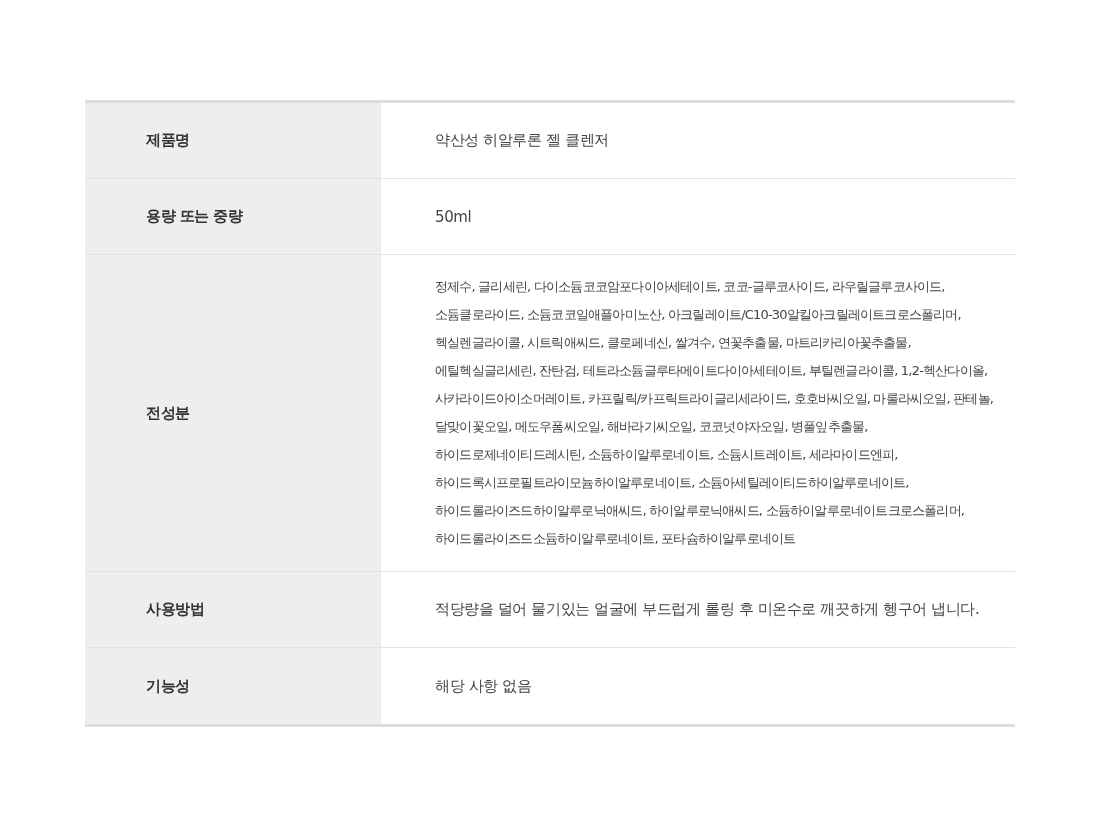 Image resolution: width=1100 pixels, height=819 pixels. What do you see at coordinates (453, 216) in the screenshot?
I see `row-value: 50ml` at bounding box center [453, 216].